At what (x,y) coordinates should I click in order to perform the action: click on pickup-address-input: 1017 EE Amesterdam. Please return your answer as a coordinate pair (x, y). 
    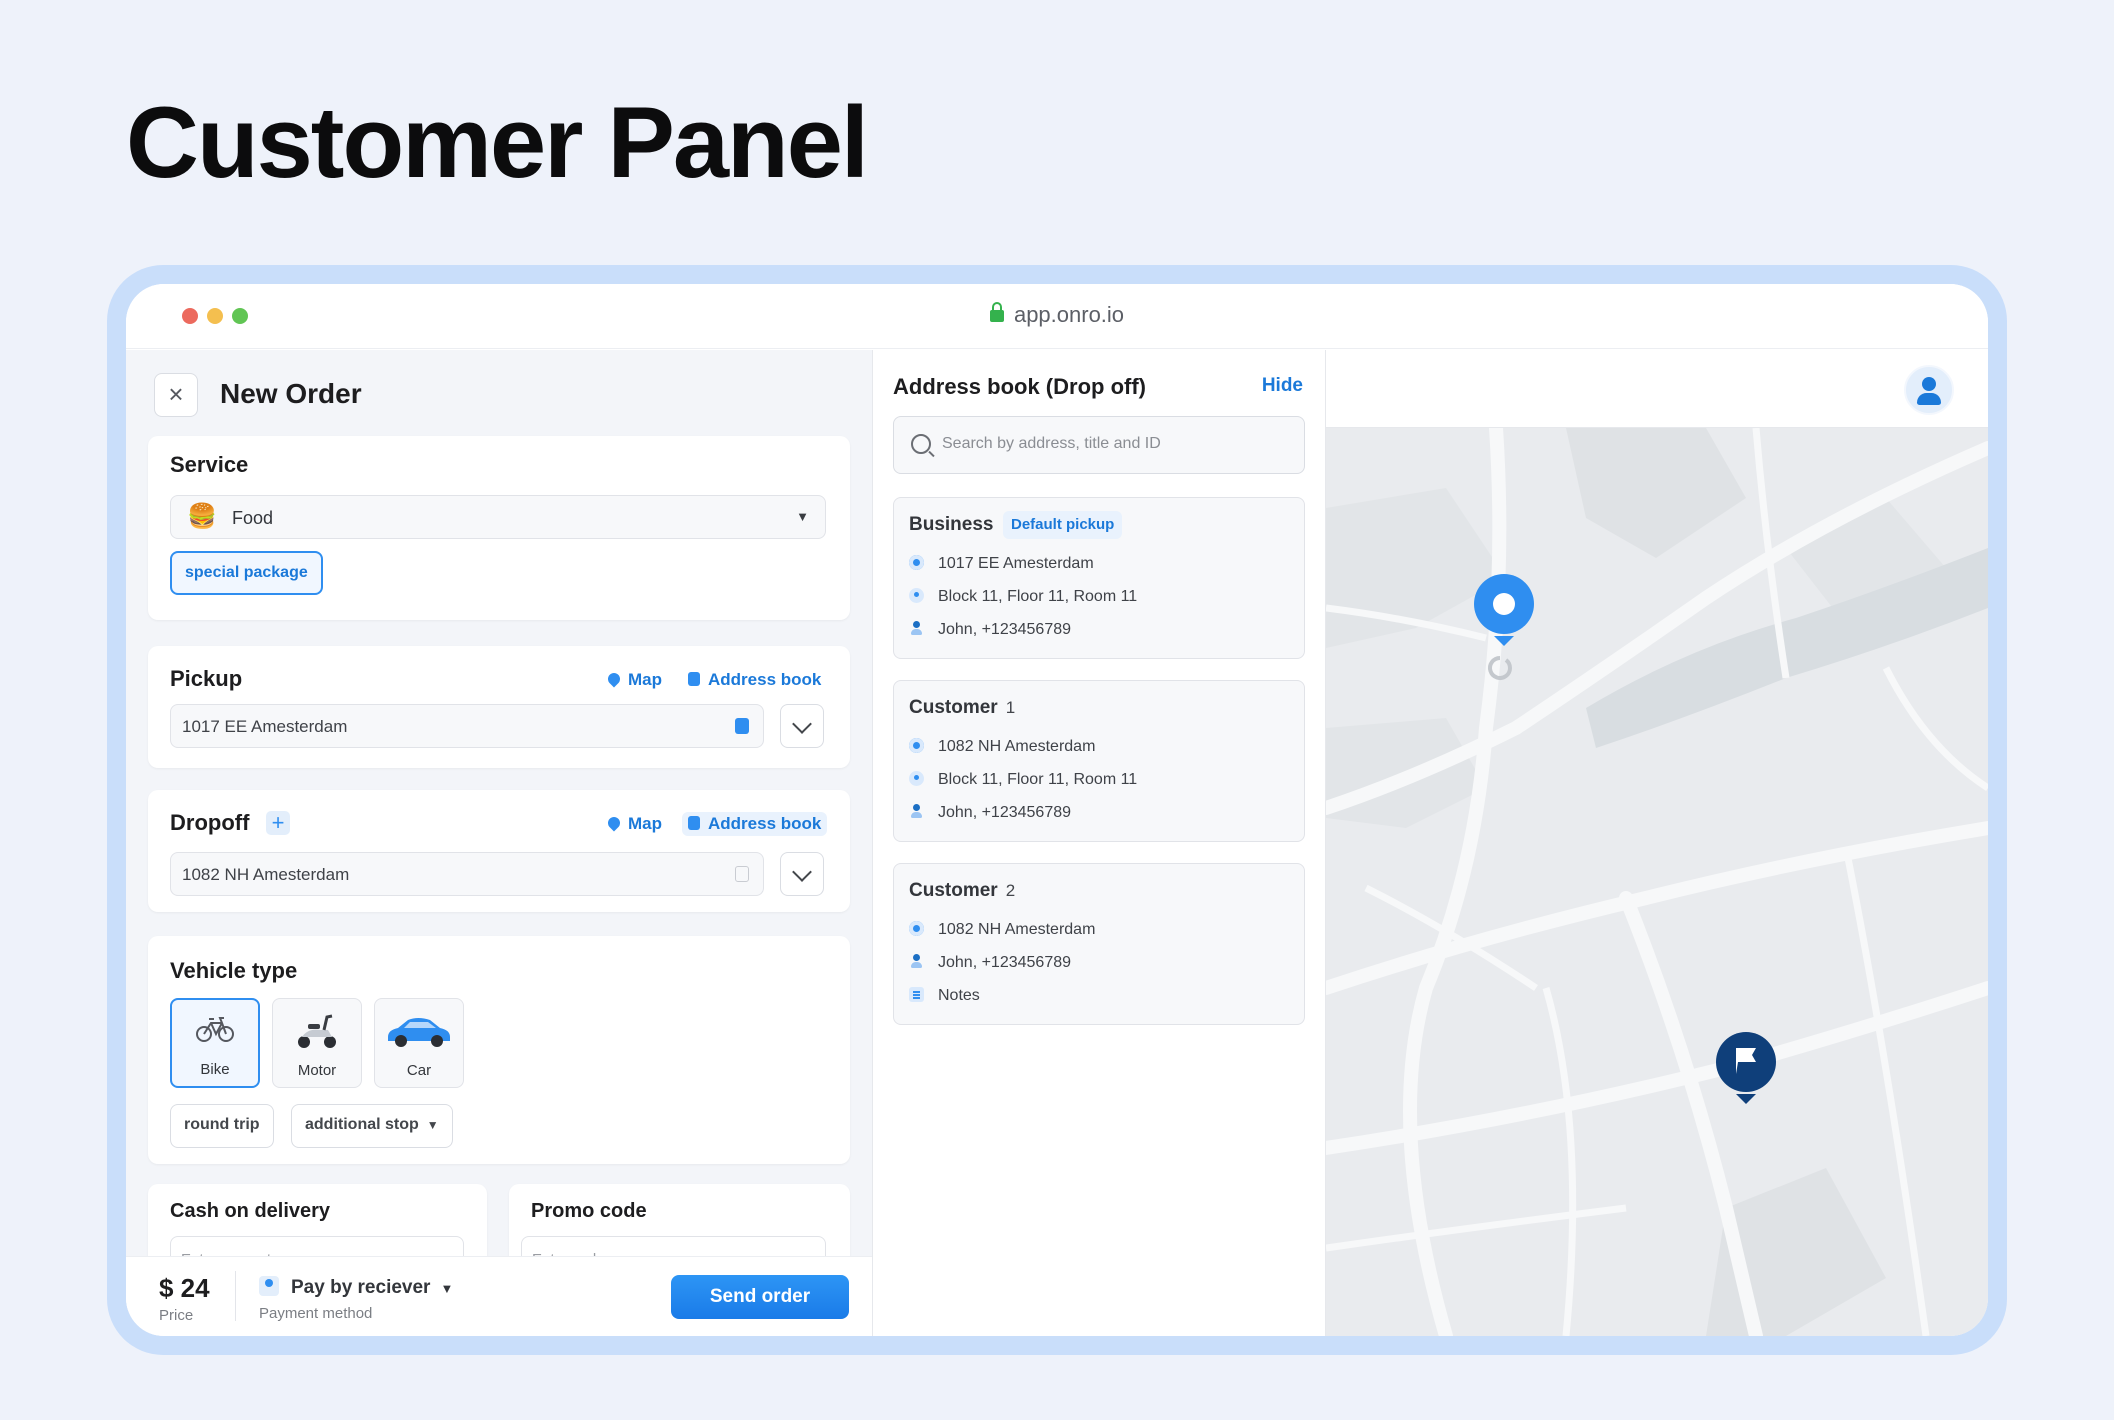
    Looking at the image, I should click on (467, 726).